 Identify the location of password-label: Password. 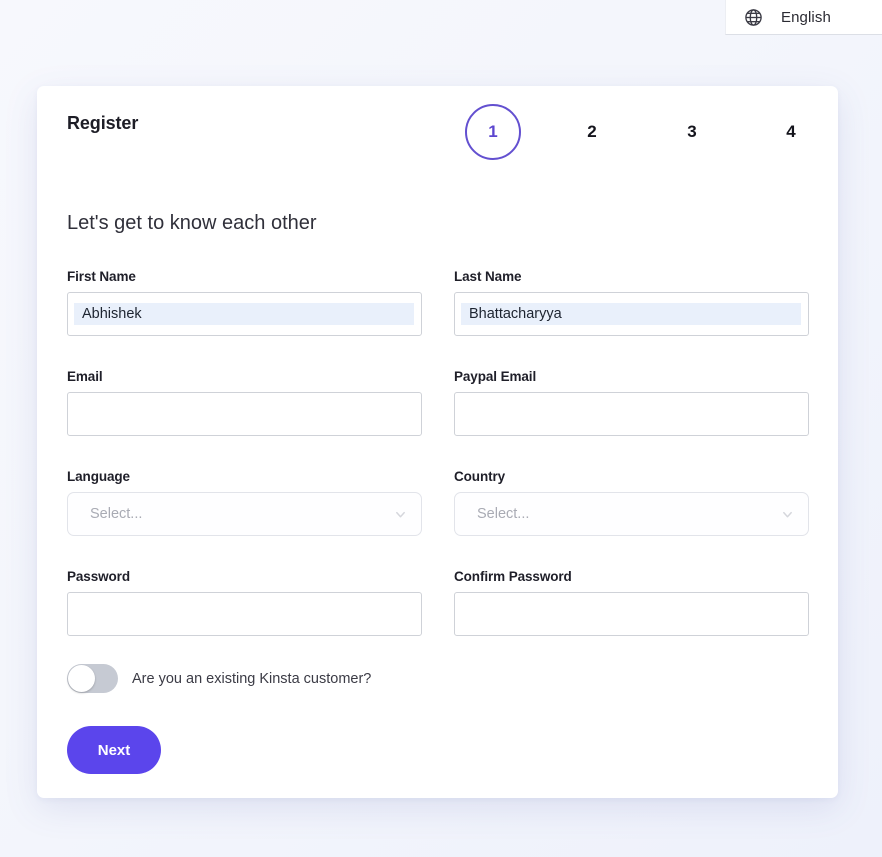
(98, 576).